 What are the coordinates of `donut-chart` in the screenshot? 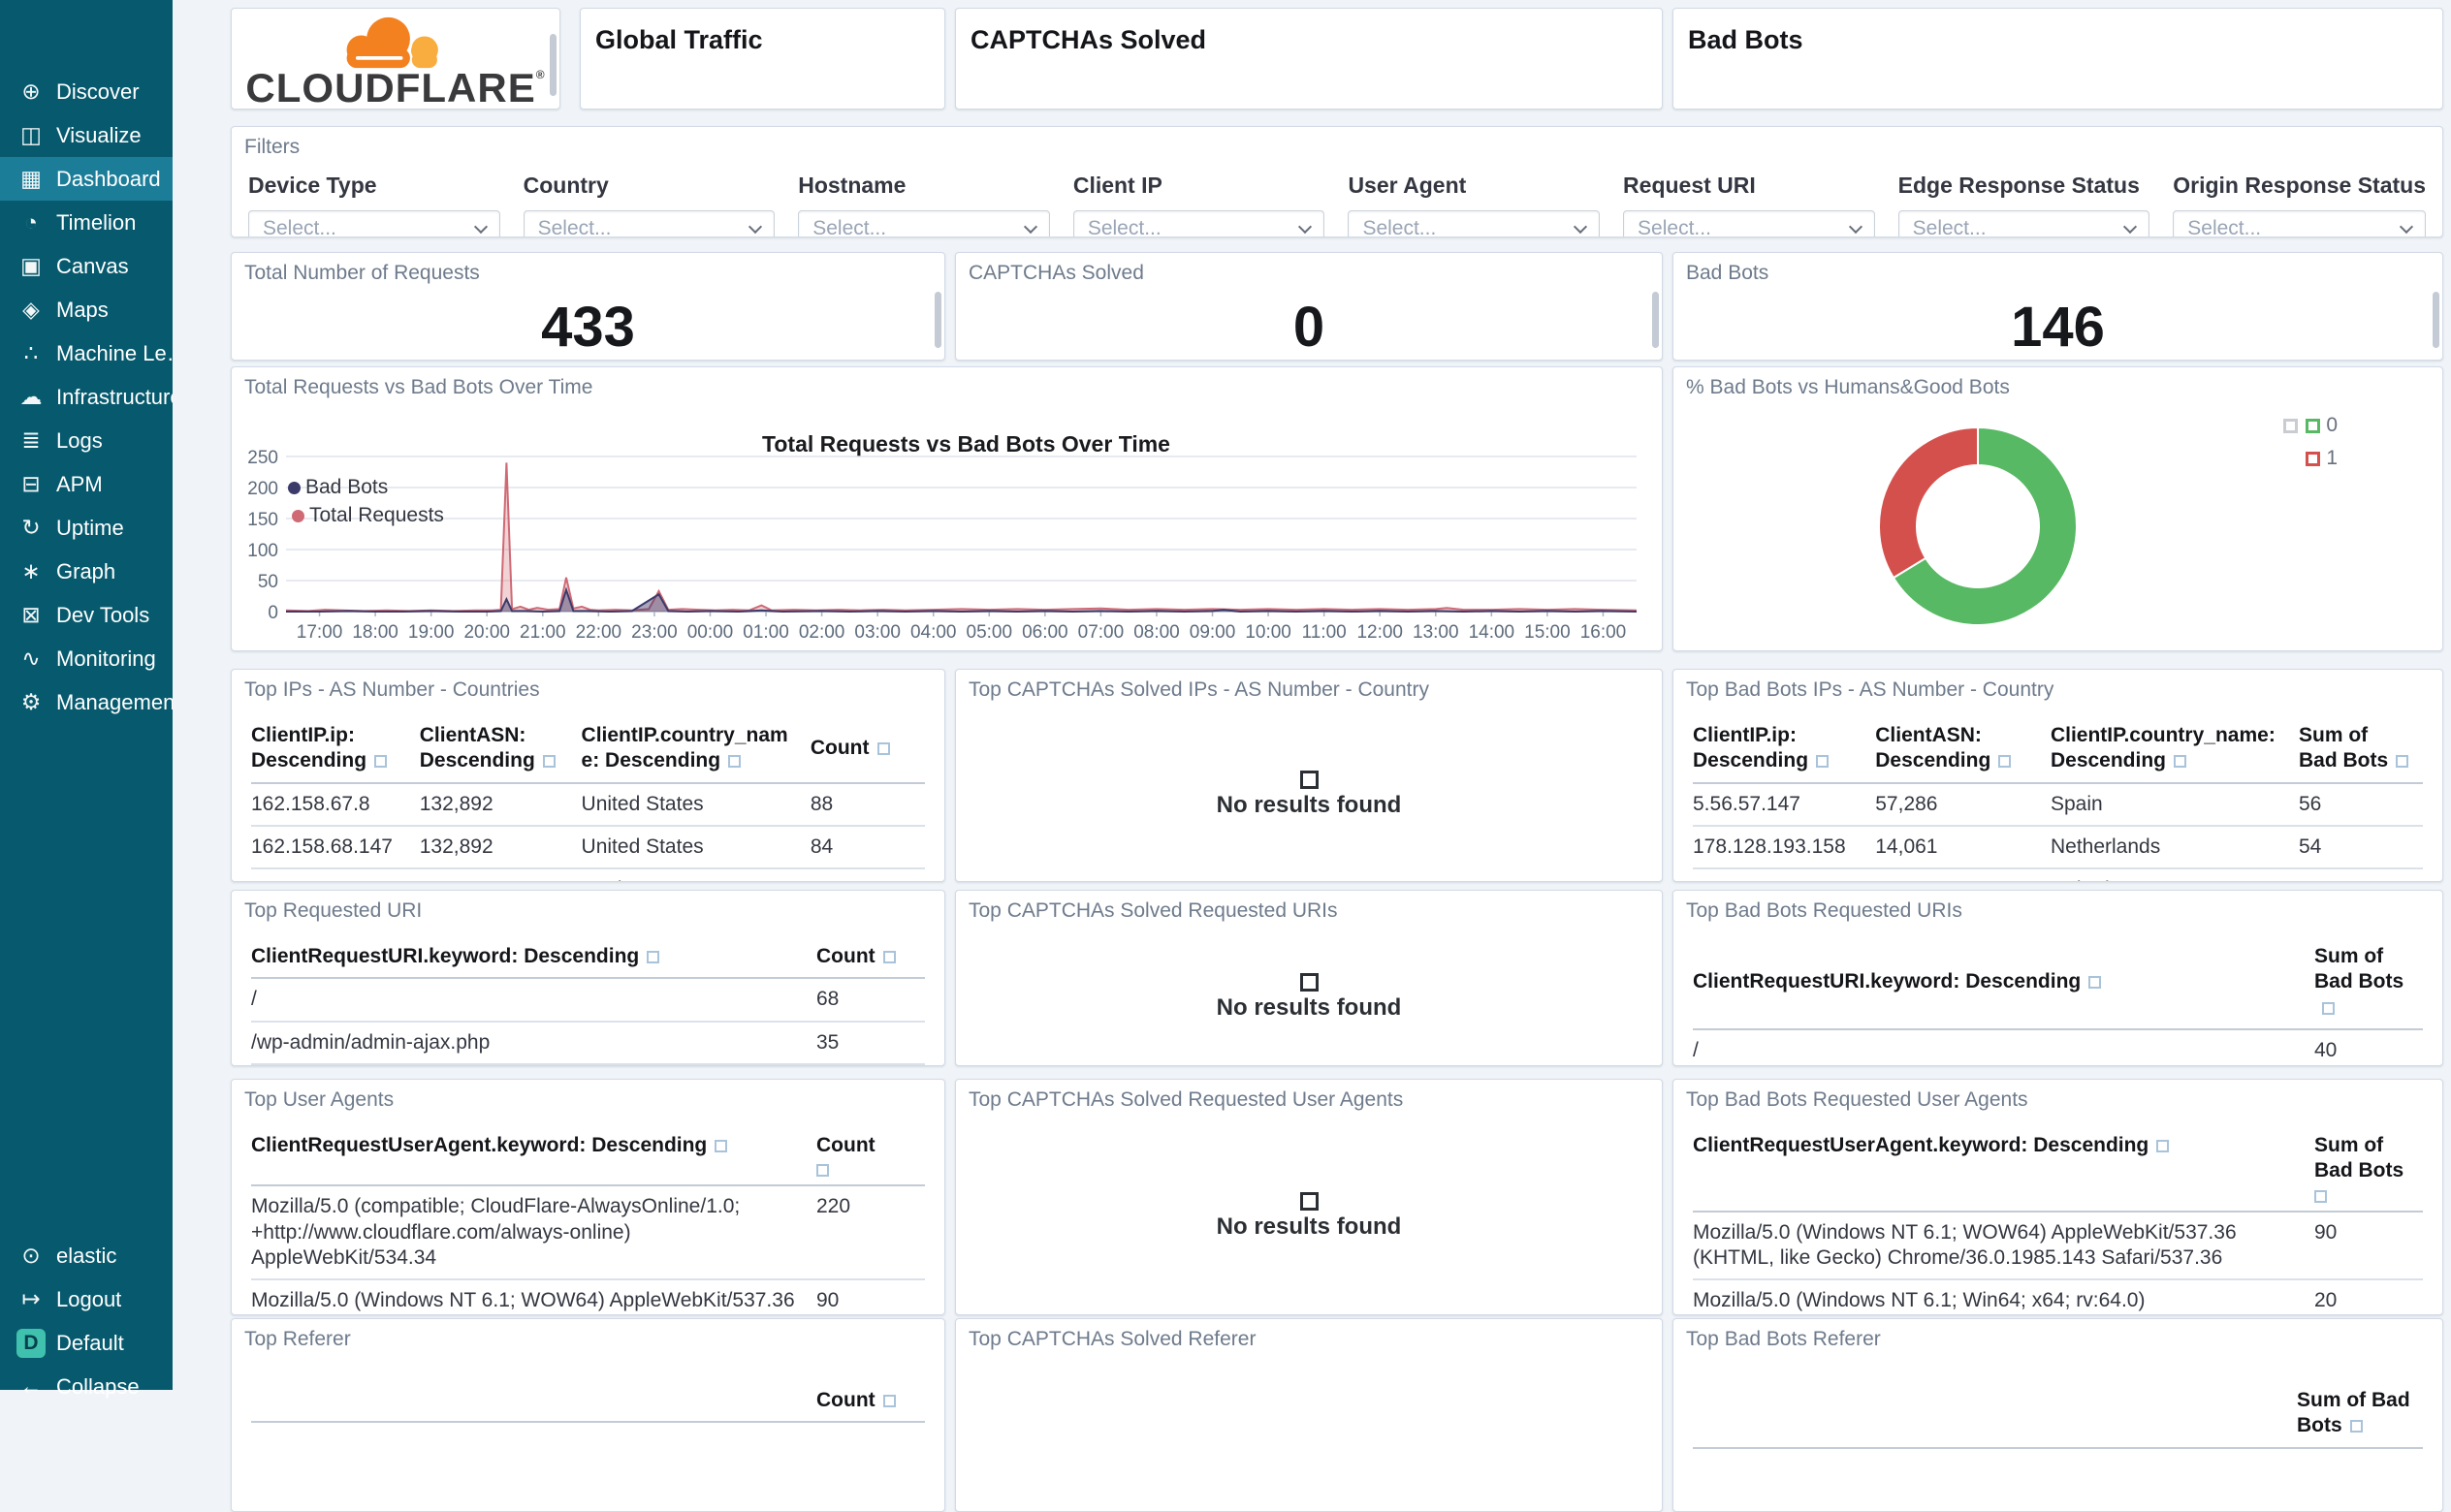 It's located at (1978, 527).